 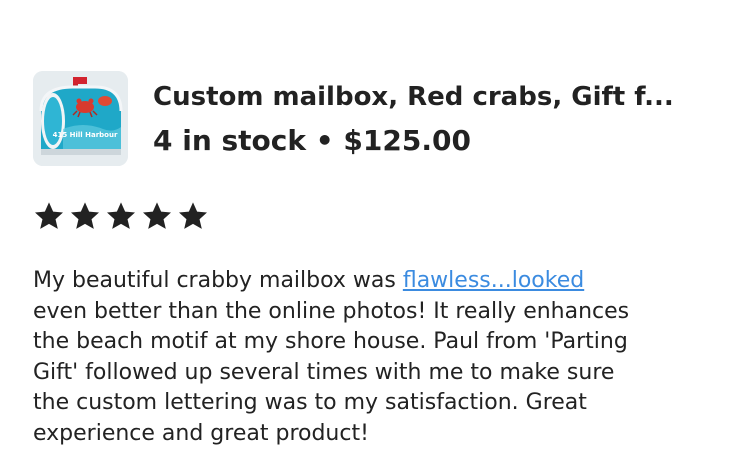 I want to click on mailbox-lettering: 415 Hill Harbour, so click(x=85, y=135).